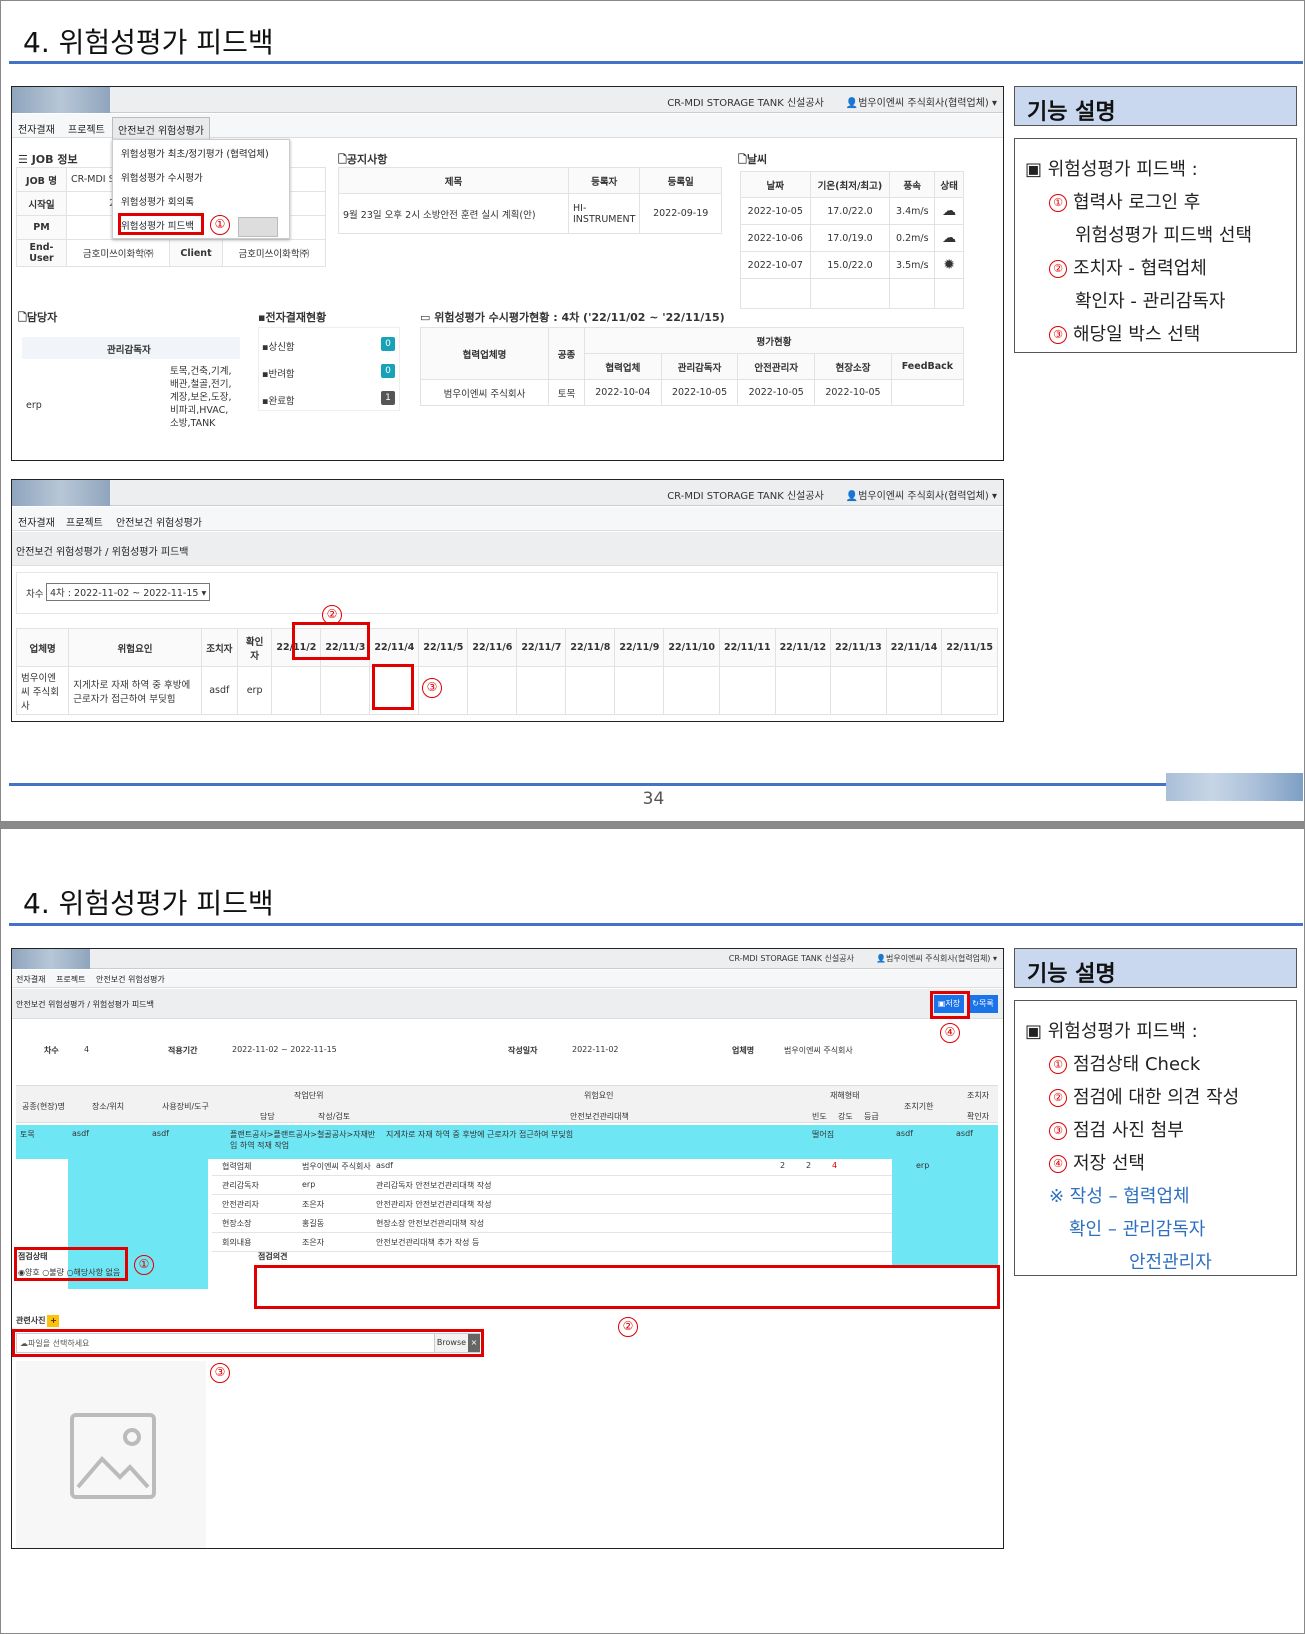  I want to click on job-info-header: ☰ JOB 정보, so click(48, 159).